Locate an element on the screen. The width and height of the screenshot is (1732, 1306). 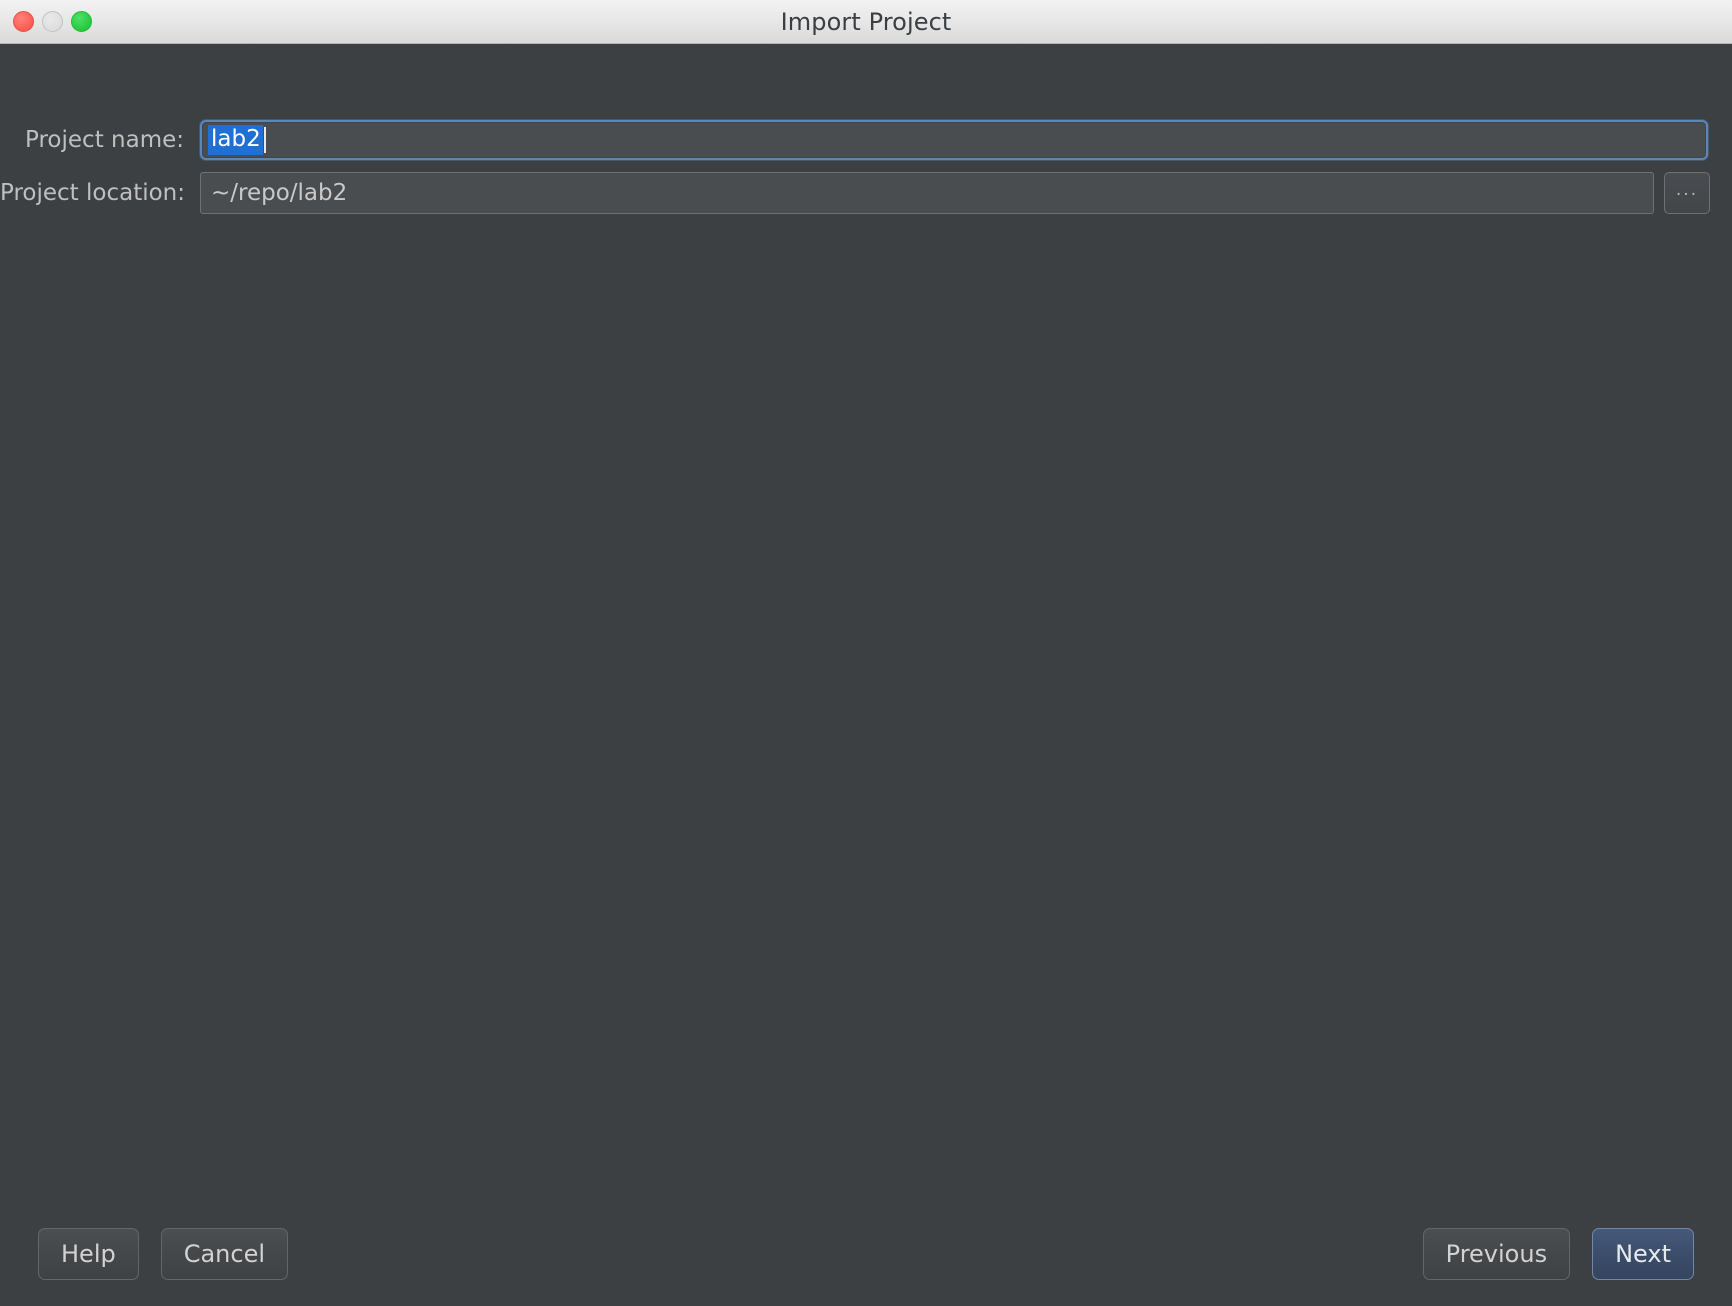
dialog-footer: Help Cancel Previous Next is located at coordinates (866, 1254).